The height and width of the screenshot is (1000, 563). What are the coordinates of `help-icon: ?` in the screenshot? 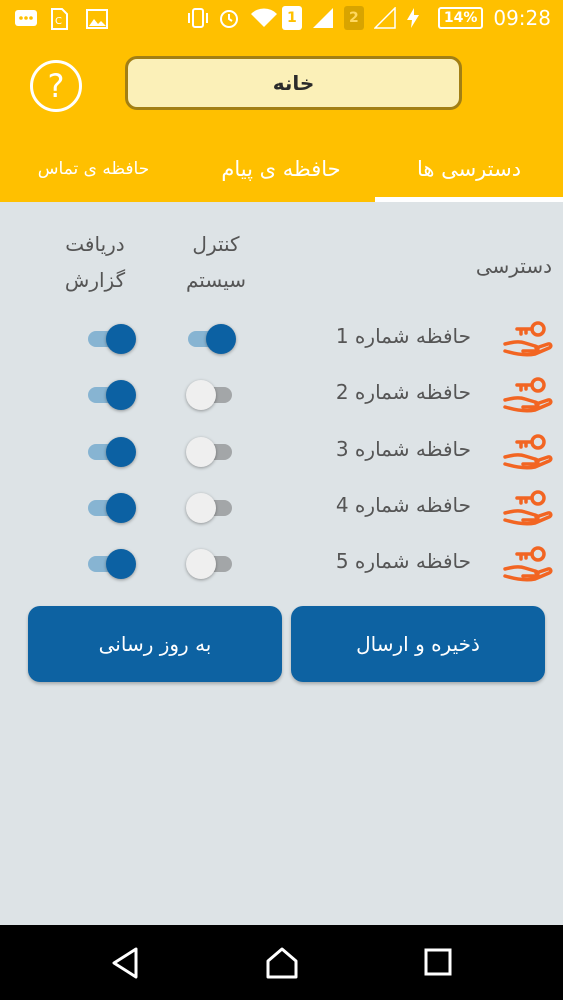 It's located at (56, 86).